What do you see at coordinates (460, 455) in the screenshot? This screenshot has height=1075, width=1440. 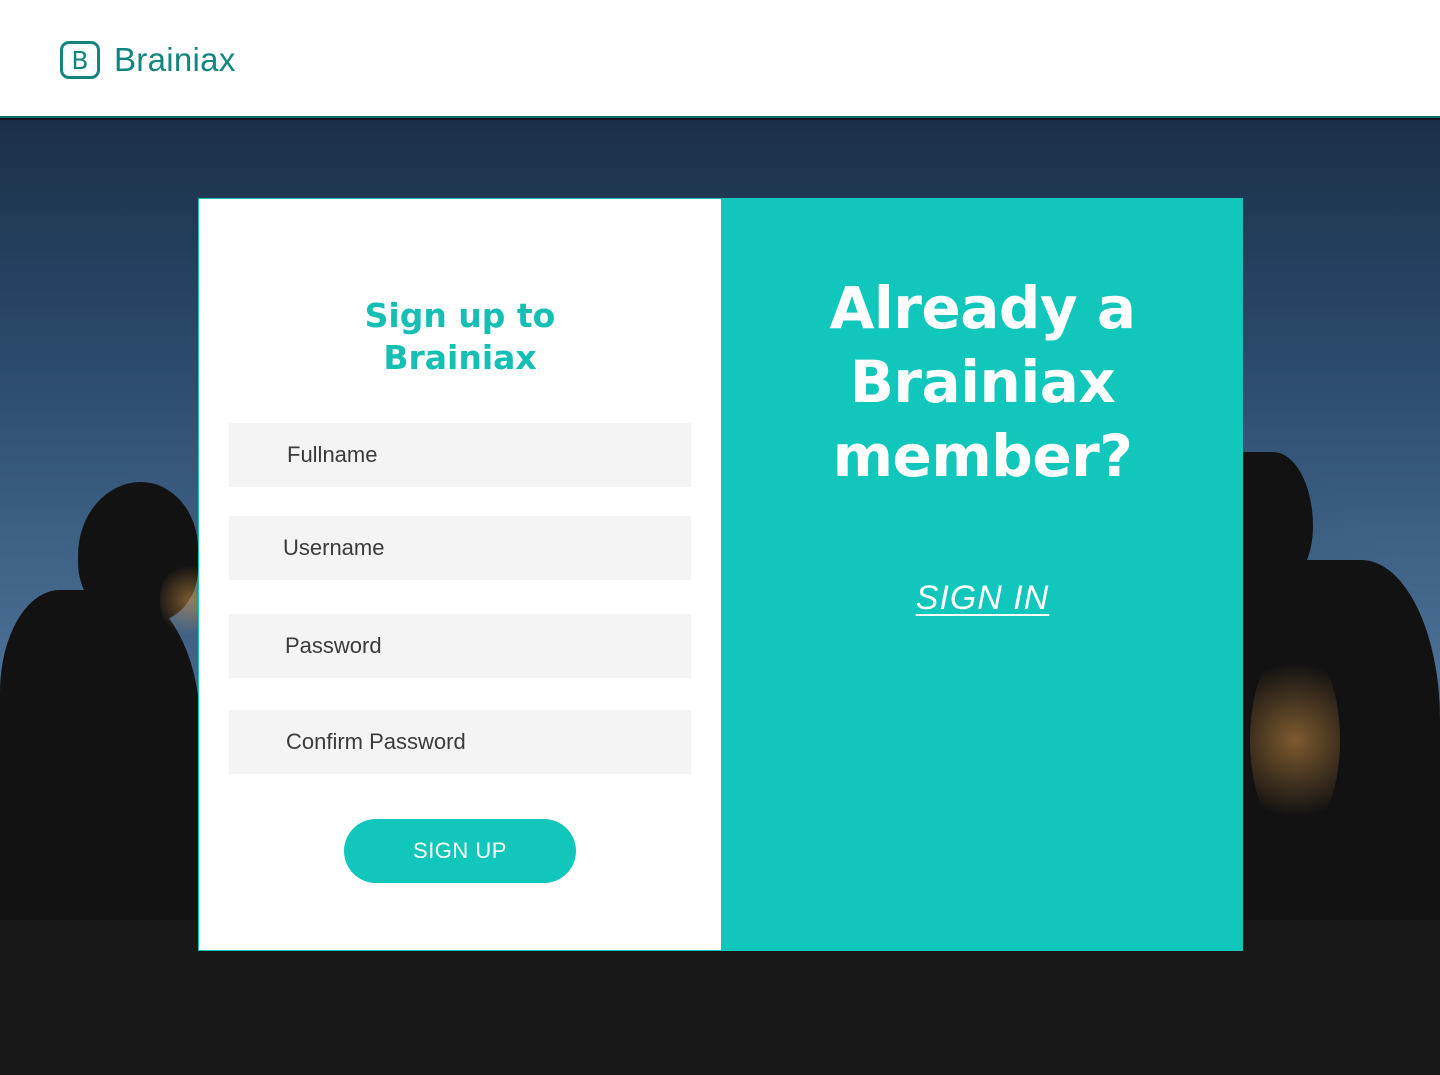 I see `fullname-input` at bounding box center [460, 455].